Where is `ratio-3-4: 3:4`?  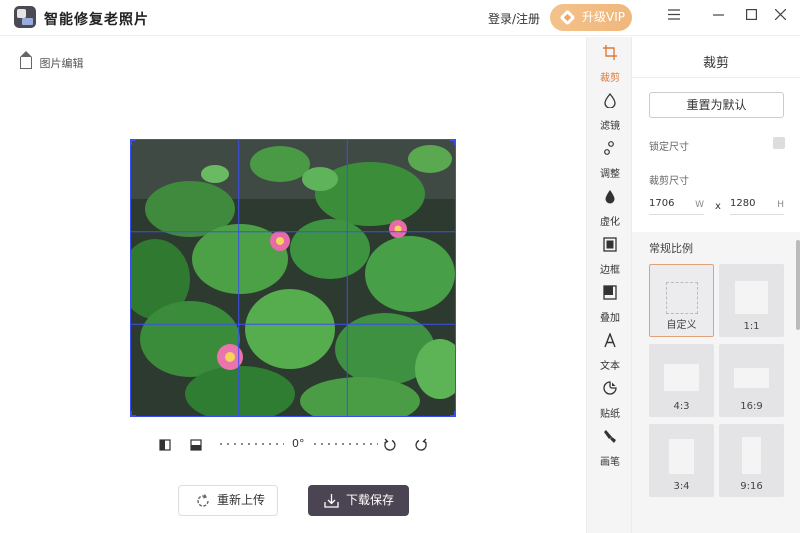 ratio-3-4: 3:4 is located at coordinates (681, 460).